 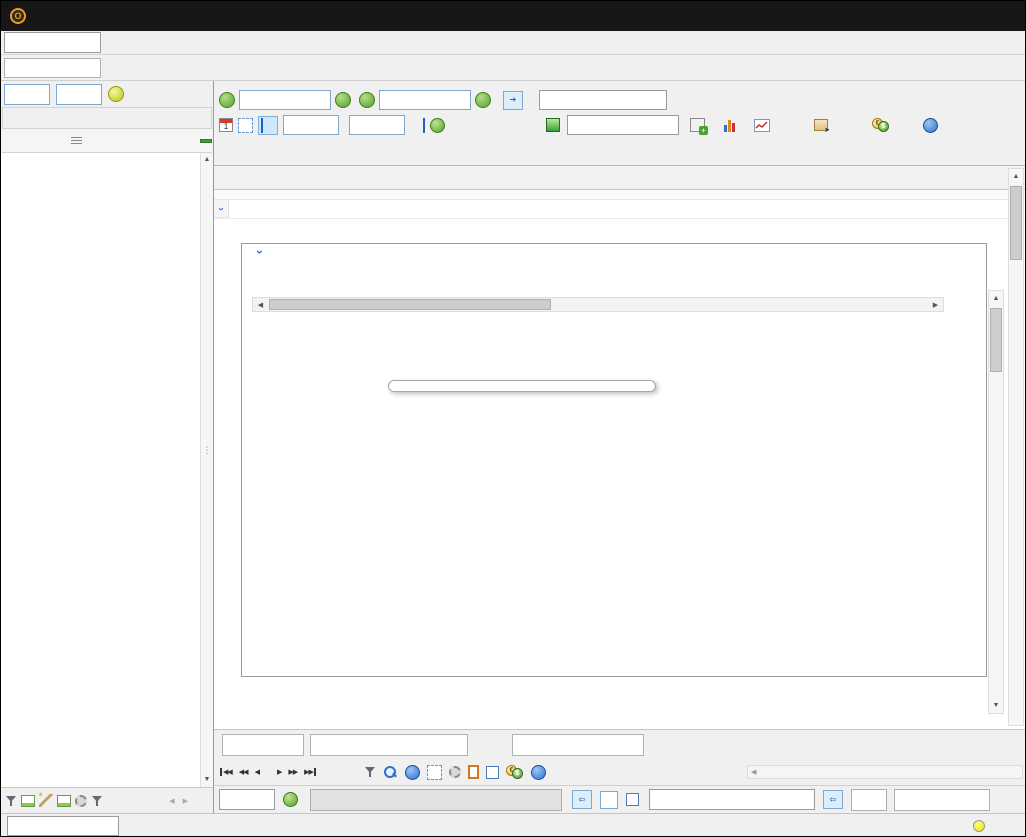 What do you see at coordinates (370, 772) in the screenshot?
I see `filter-funnel-icon` at bounding box center [370, 772].